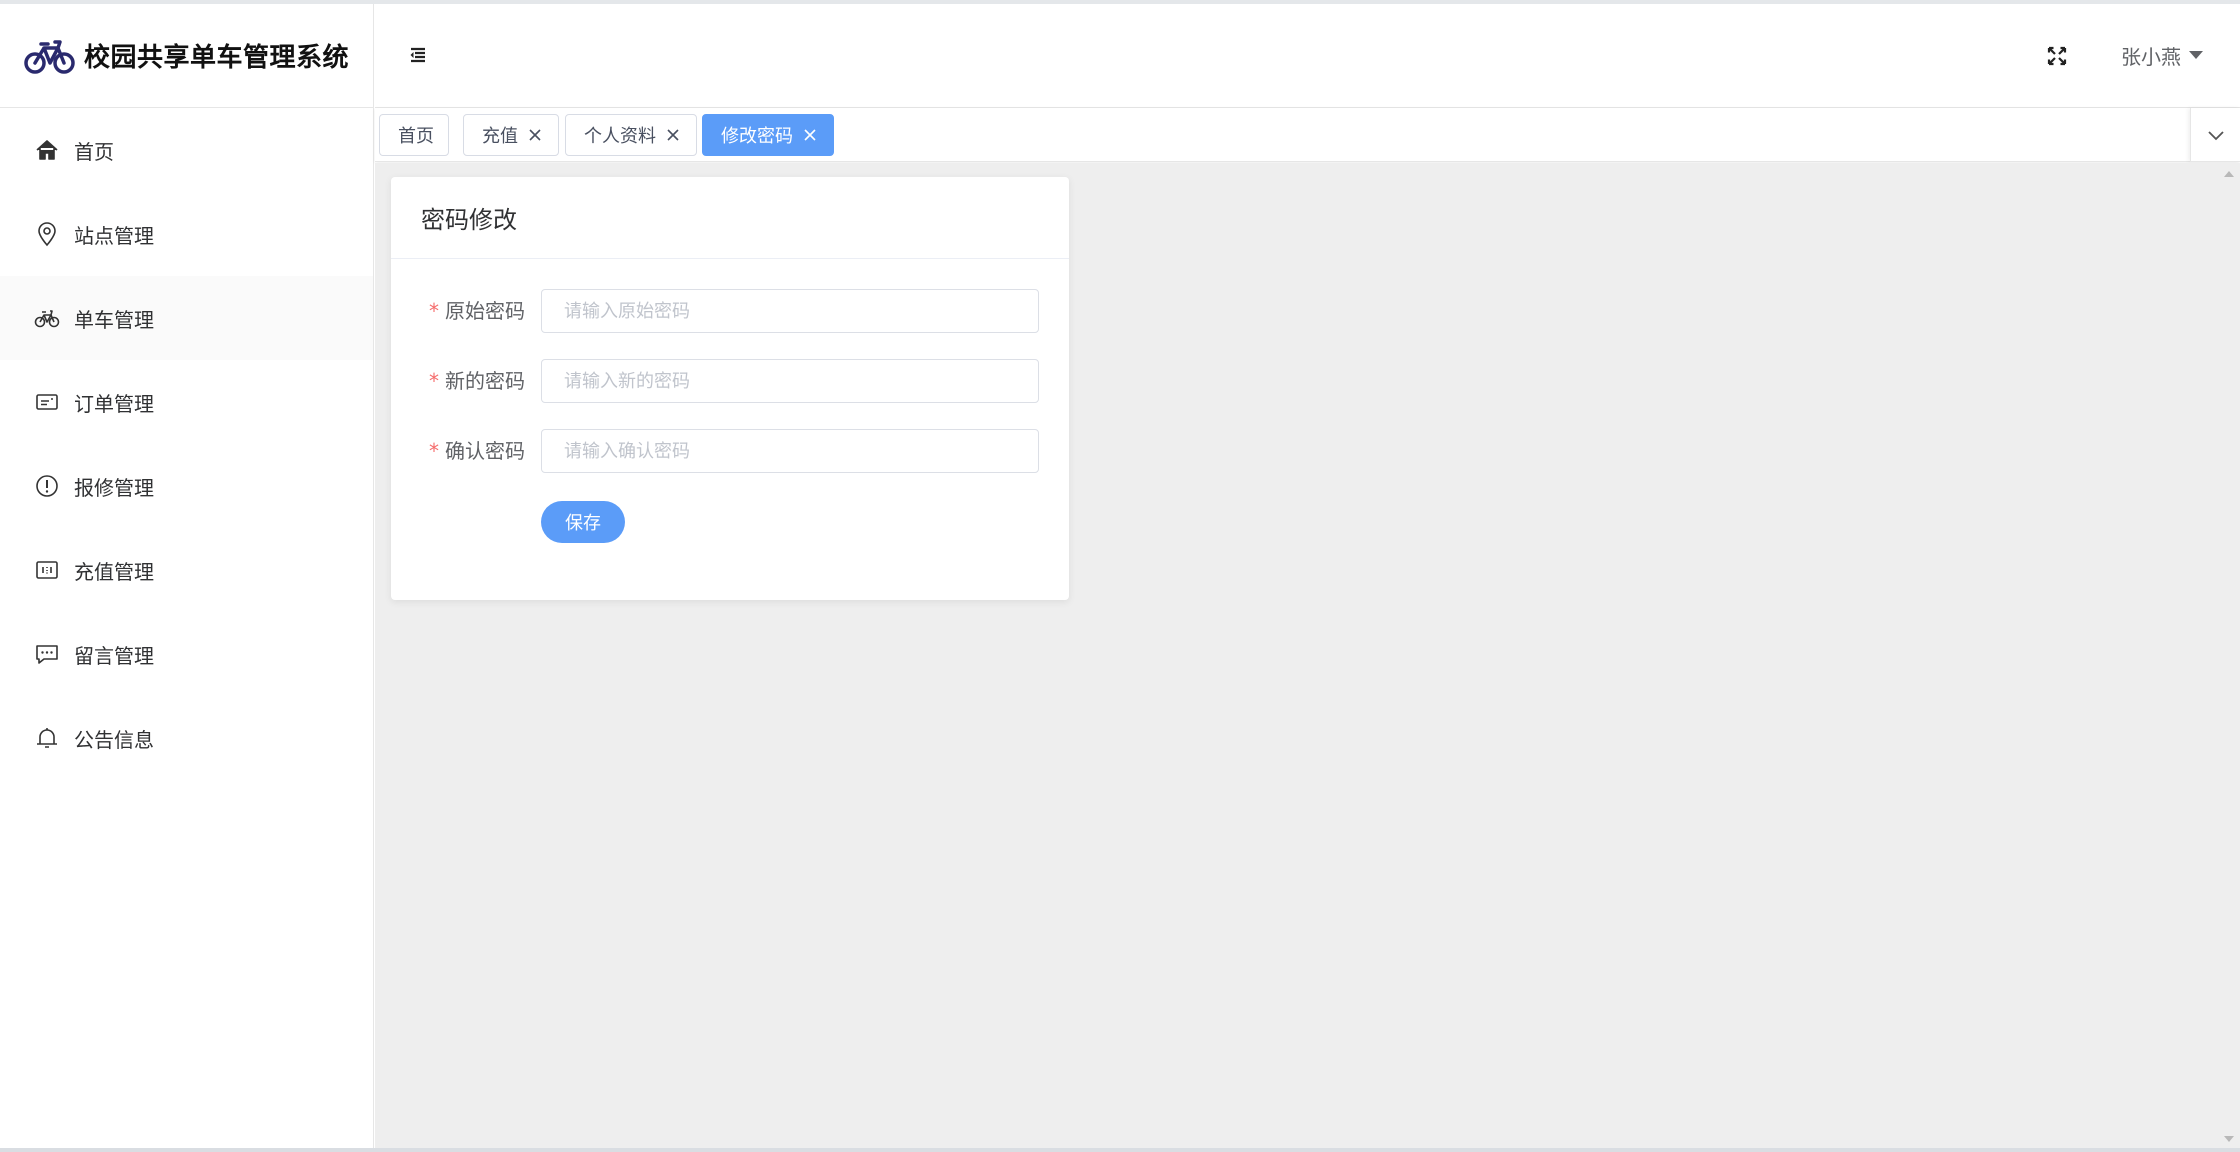  I want to click on bell-icon, so click(47, 738).